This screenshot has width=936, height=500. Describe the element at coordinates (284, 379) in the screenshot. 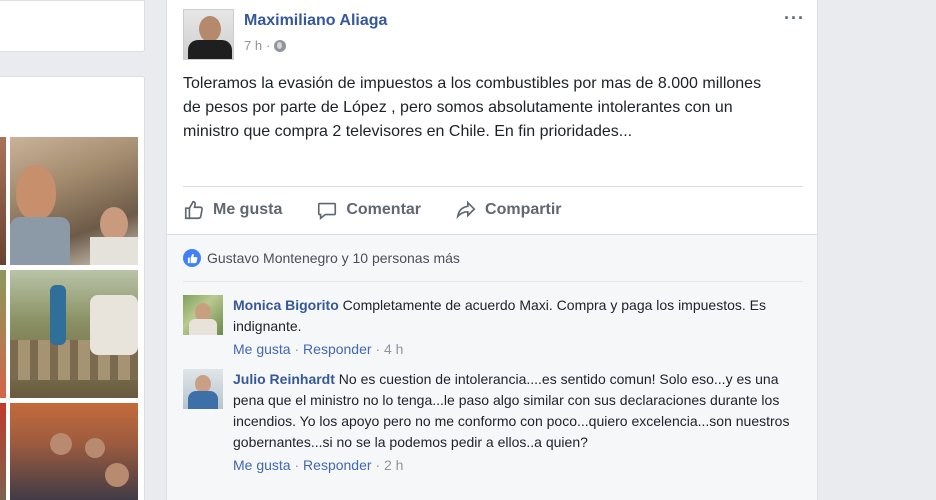

I see `commenter-name: Julio Reinhardt` at that location.